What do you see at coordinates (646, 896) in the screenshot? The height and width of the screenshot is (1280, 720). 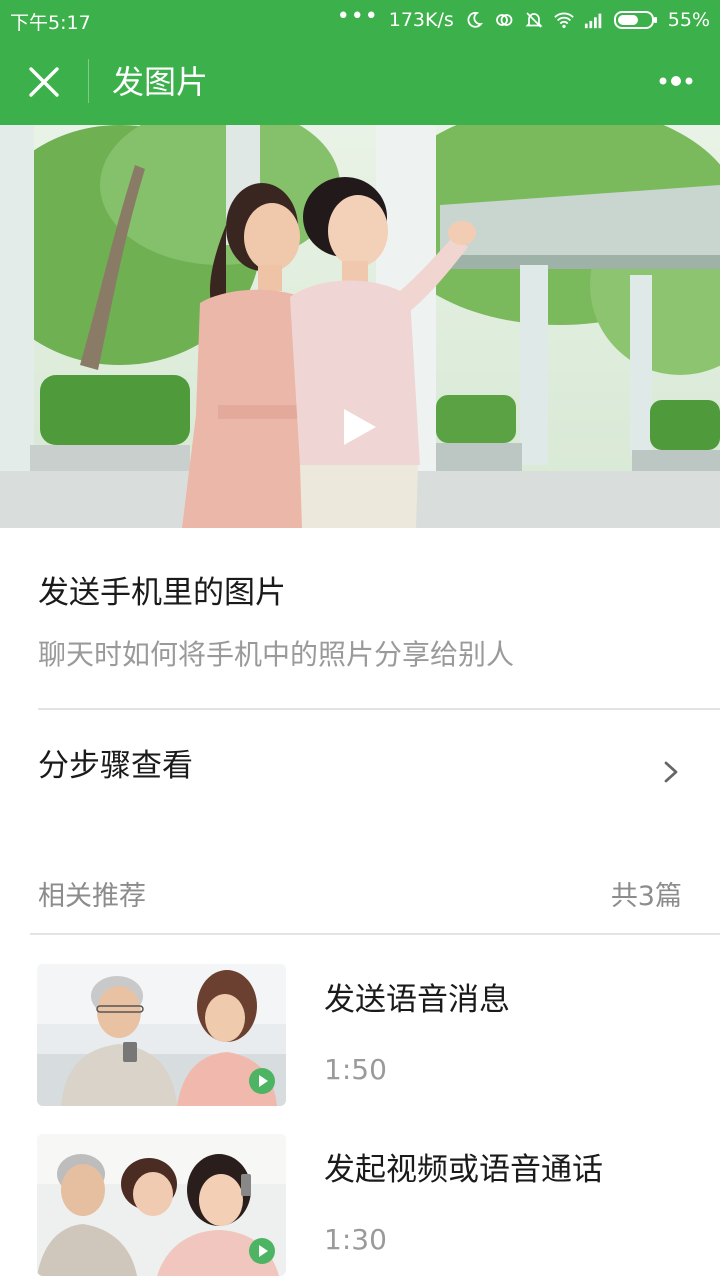 I see `related-count: 共3篇` at bounding box center [646, 896].